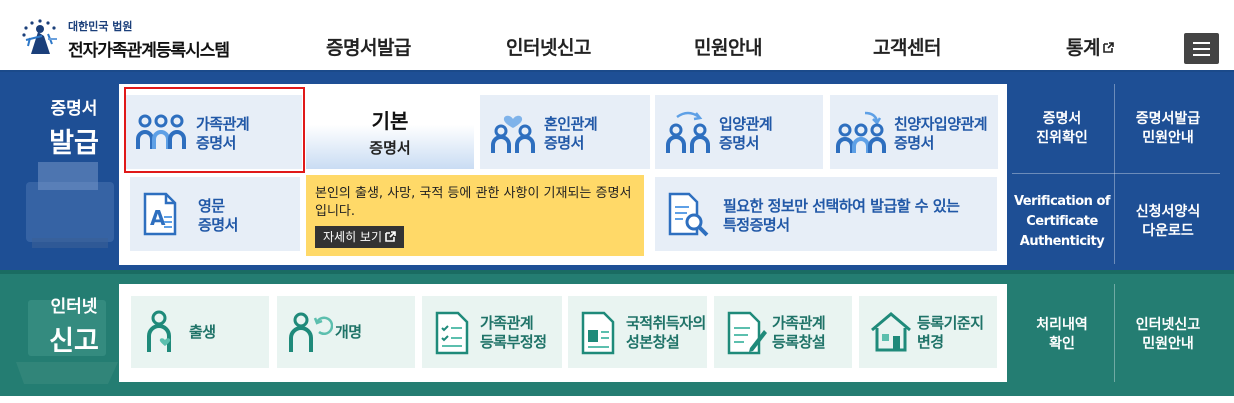  Describe the element at coordinates (128, 38) in the screenshot. I see `site-logo: 대한민국 법원 전자가족관계등록시스템` at that location.